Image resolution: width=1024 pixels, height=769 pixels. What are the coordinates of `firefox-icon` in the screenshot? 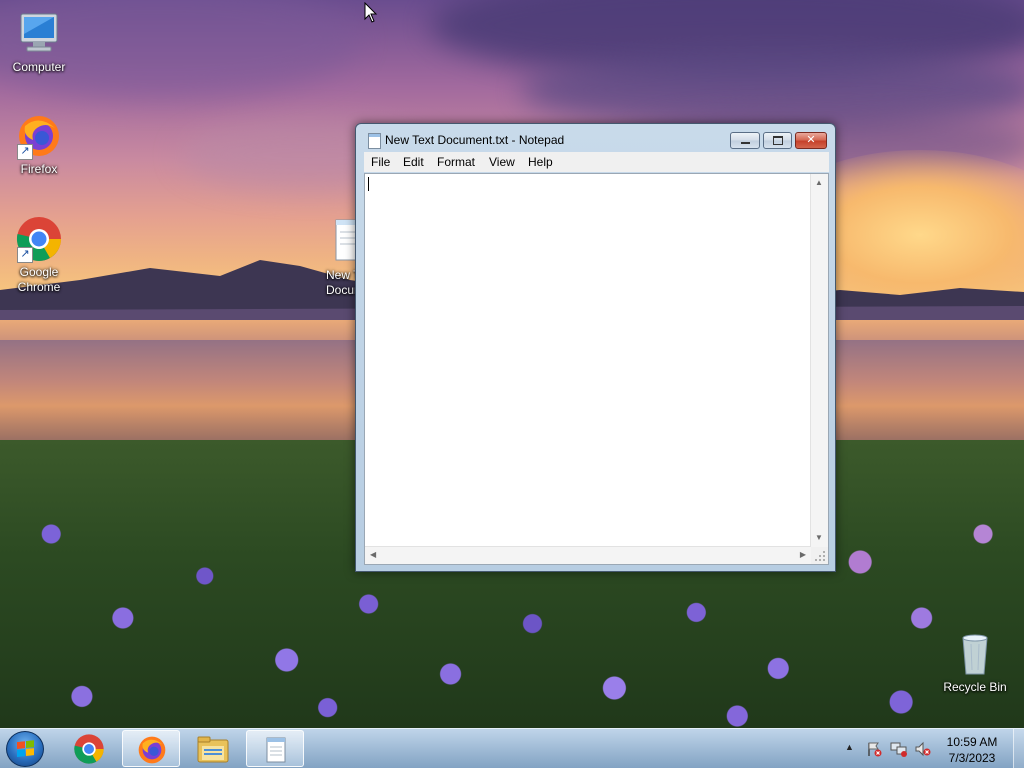 It's located at (152, 750).